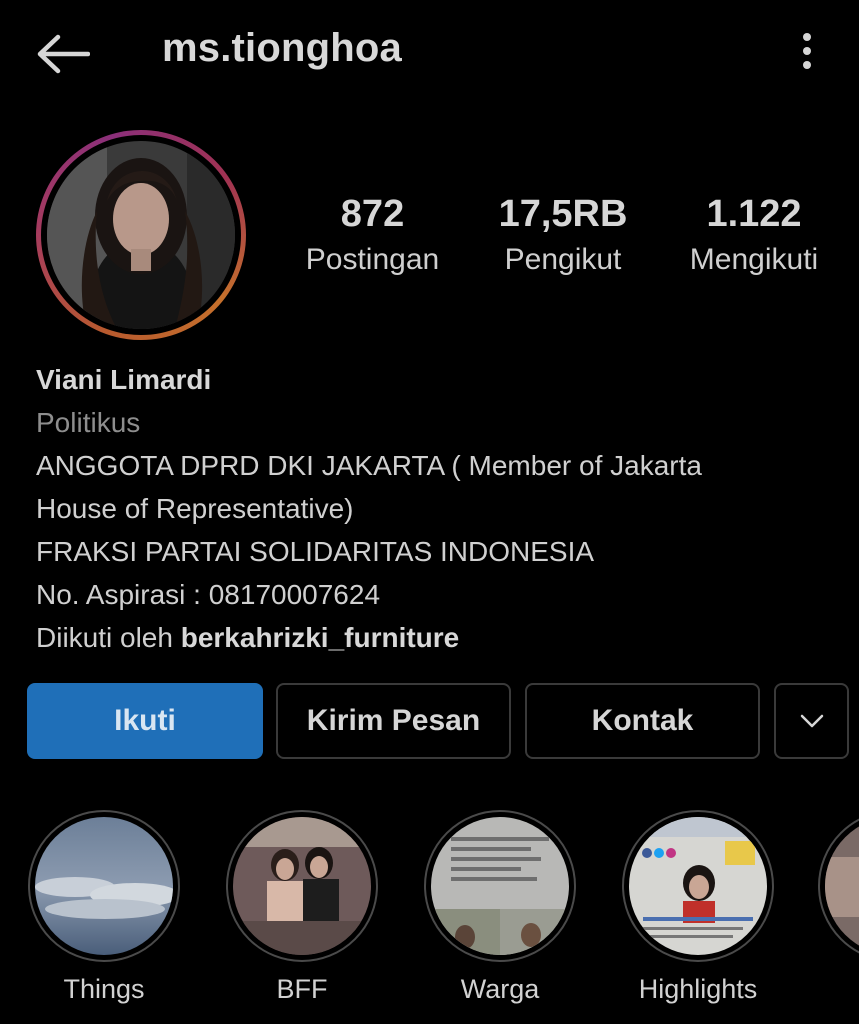 The height and width of the screenshot is (1024, 859). I want to click on profile-avatar, so click(141, 235).